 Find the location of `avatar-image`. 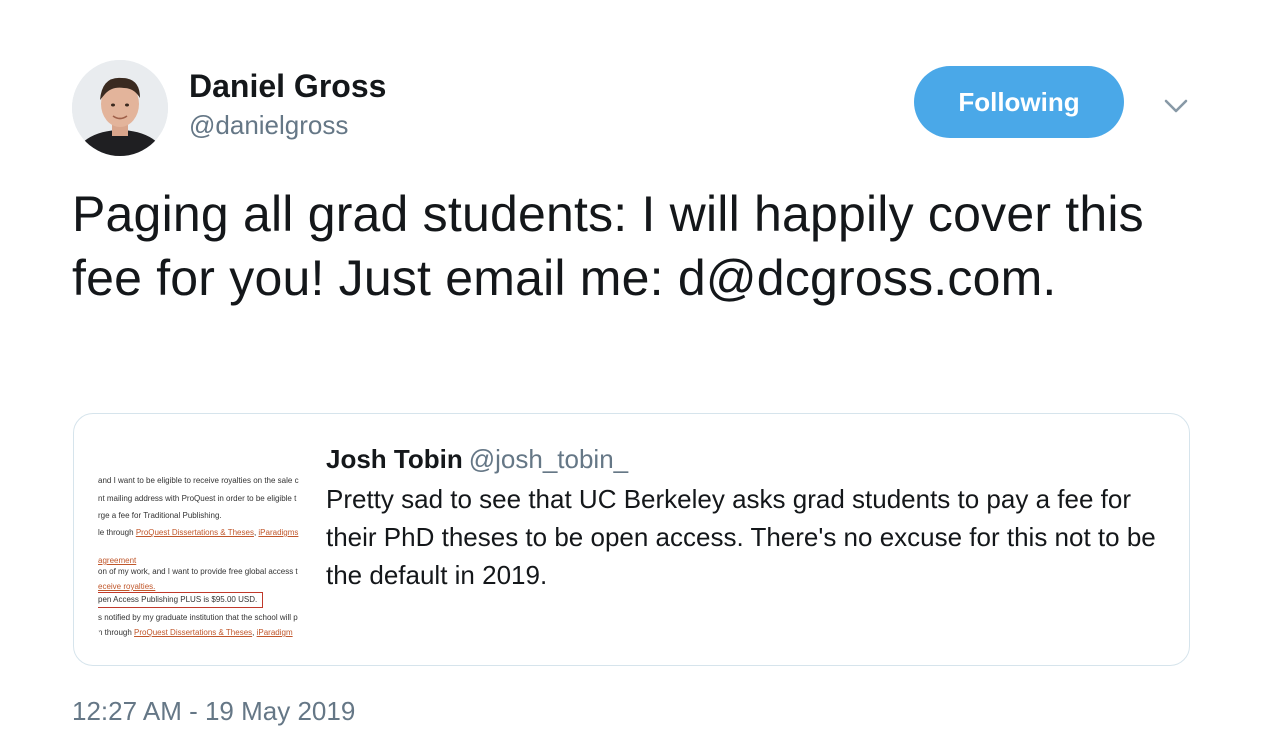

avatar-image is located at coordinates (120, 108).